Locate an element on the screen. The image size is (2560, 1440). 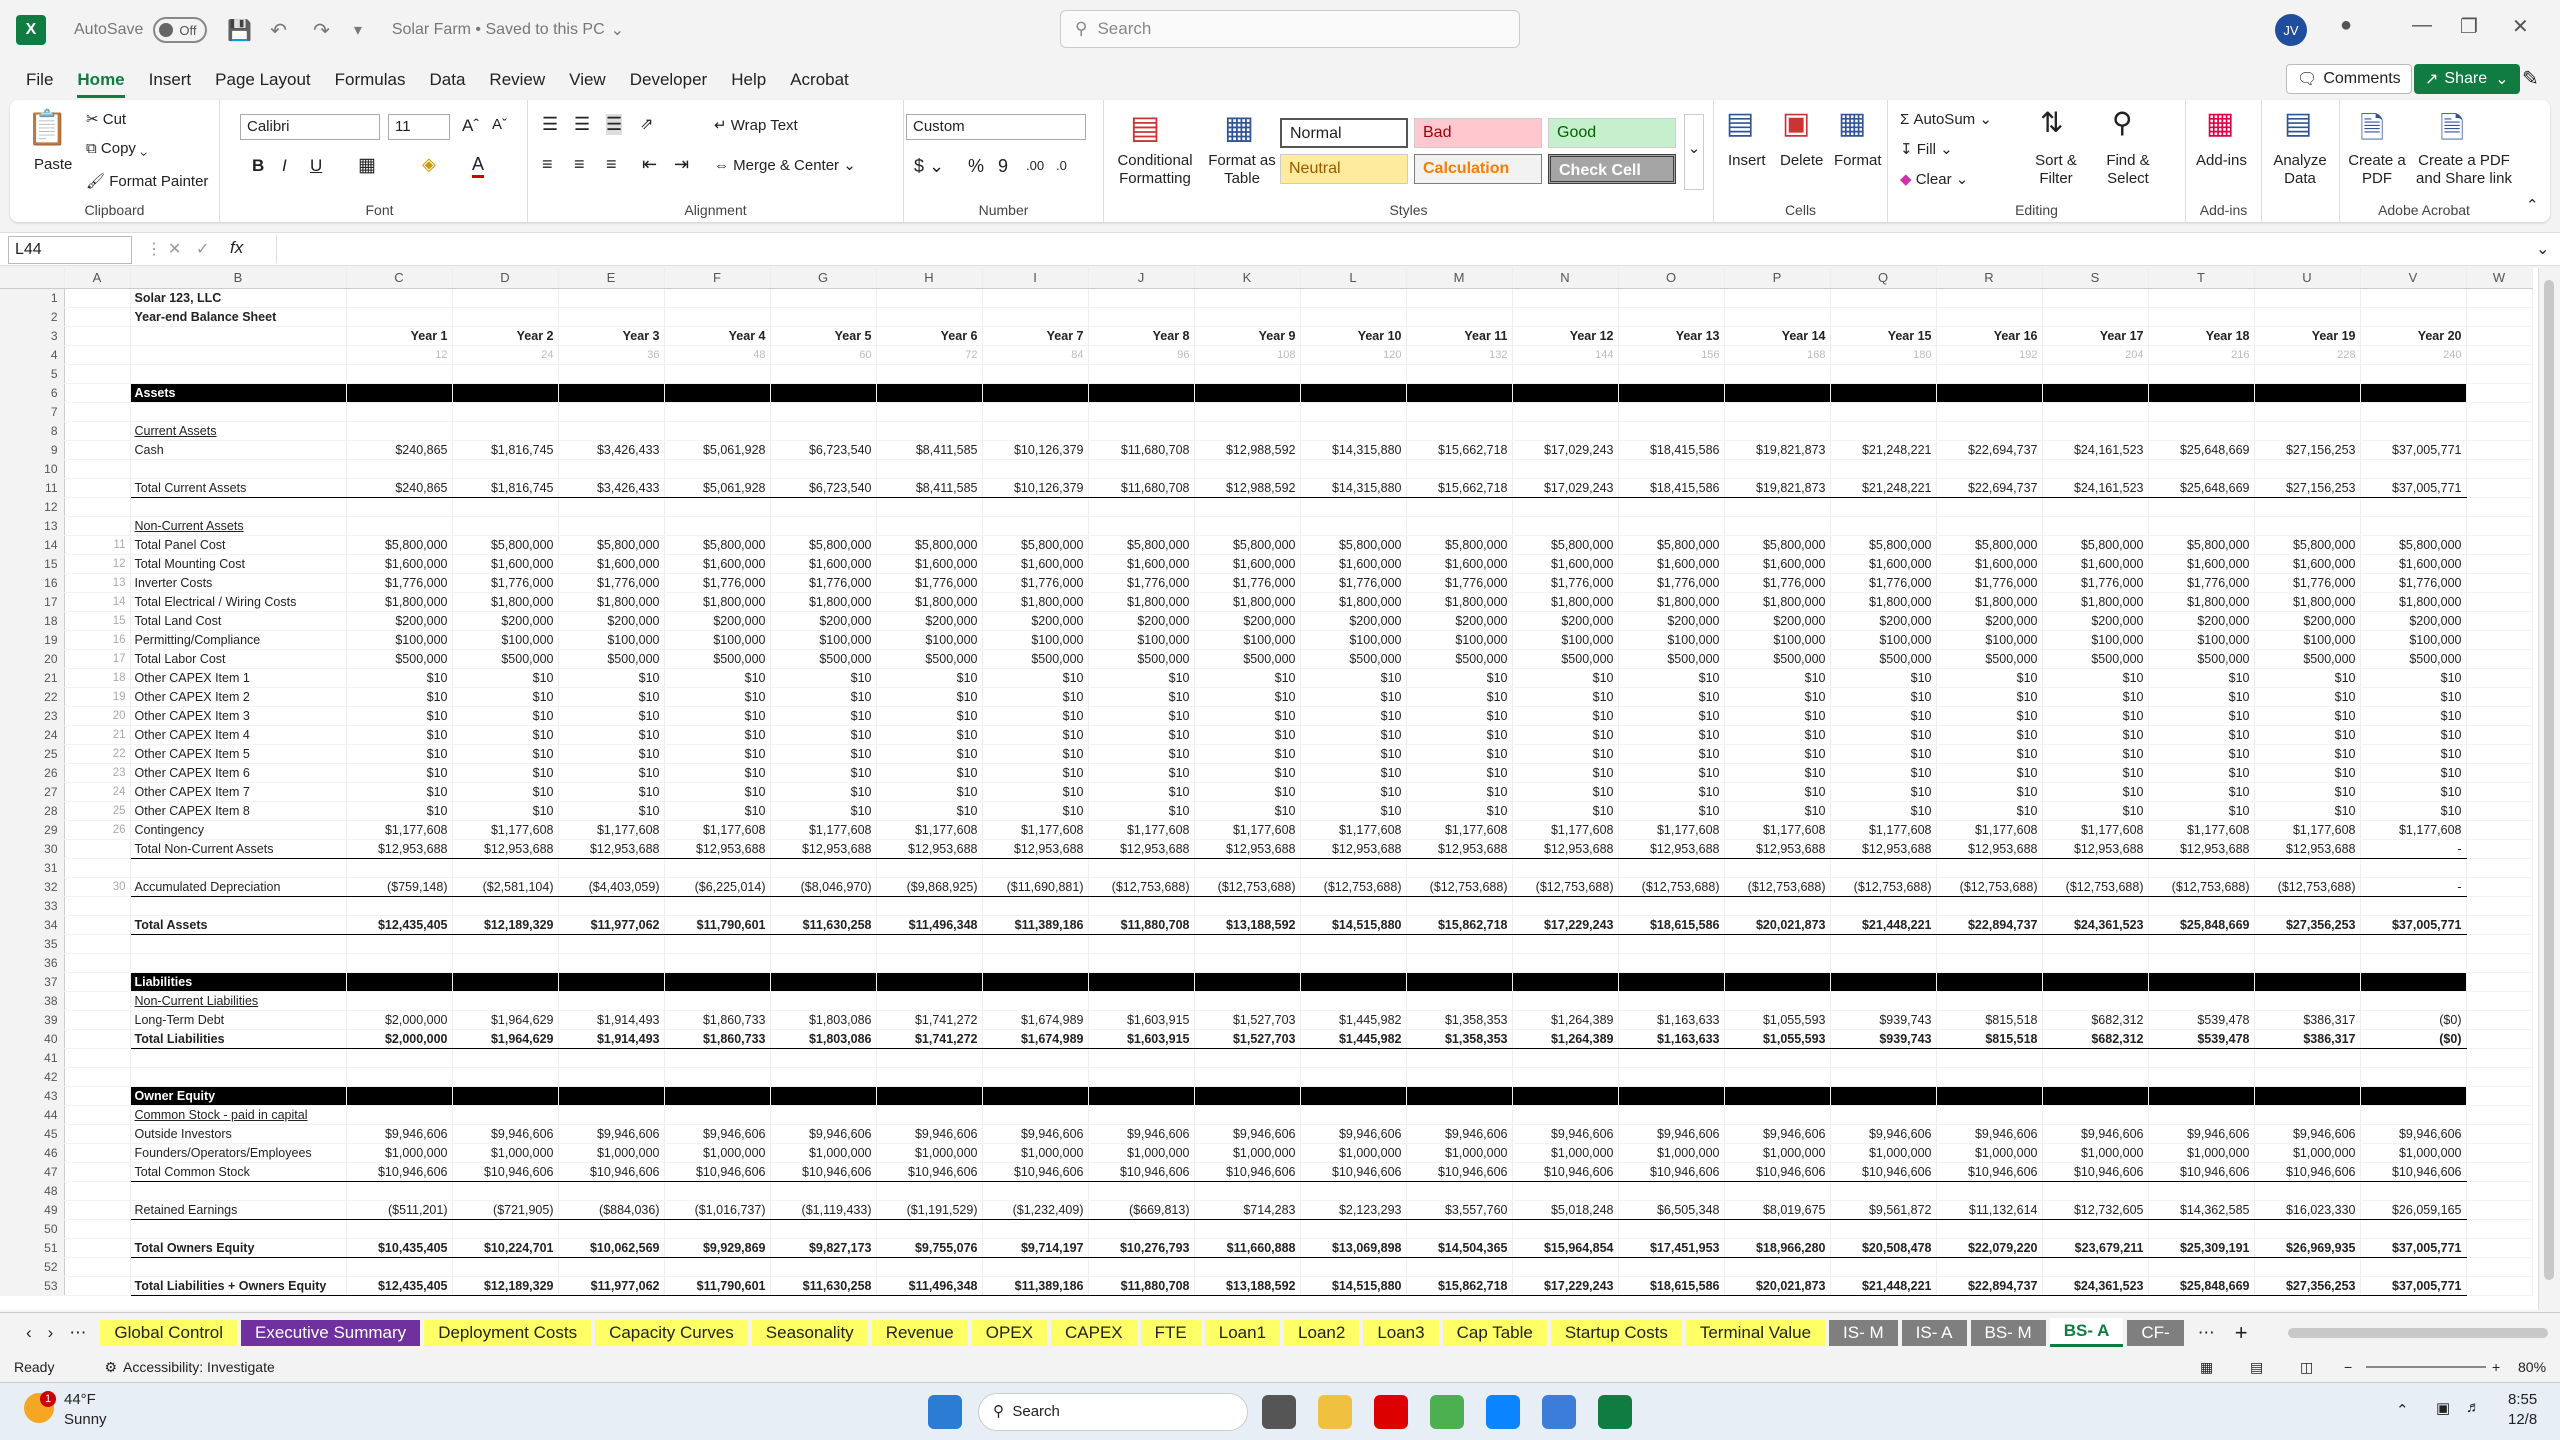
cell-a is located at coordinates (97, 963).